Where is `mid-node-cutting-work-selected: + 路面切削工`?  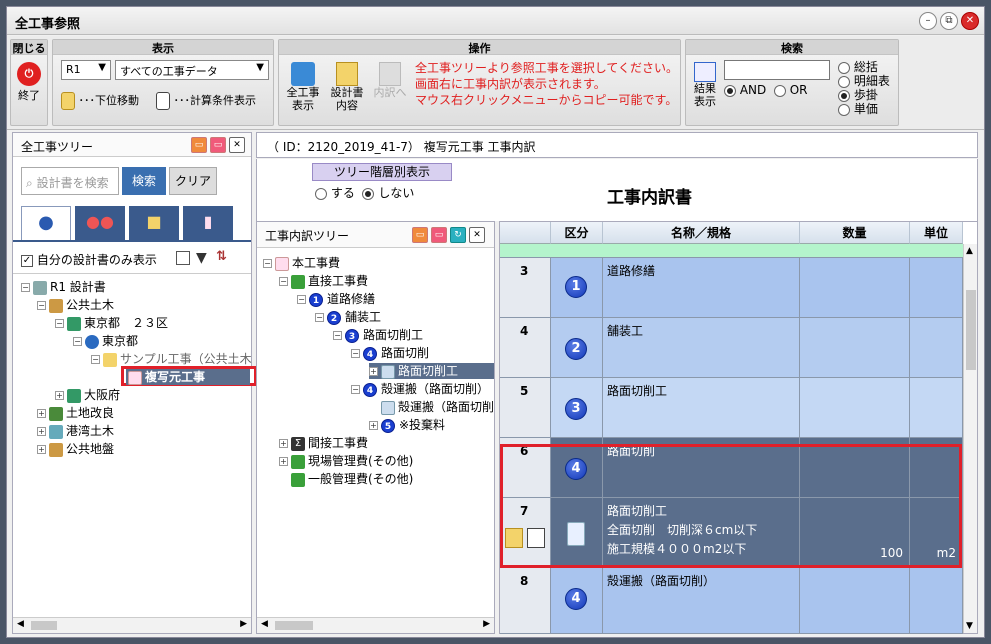
mid-node-cutting-work-selected: + 路面切削工 is located at coordinates (431, 371).